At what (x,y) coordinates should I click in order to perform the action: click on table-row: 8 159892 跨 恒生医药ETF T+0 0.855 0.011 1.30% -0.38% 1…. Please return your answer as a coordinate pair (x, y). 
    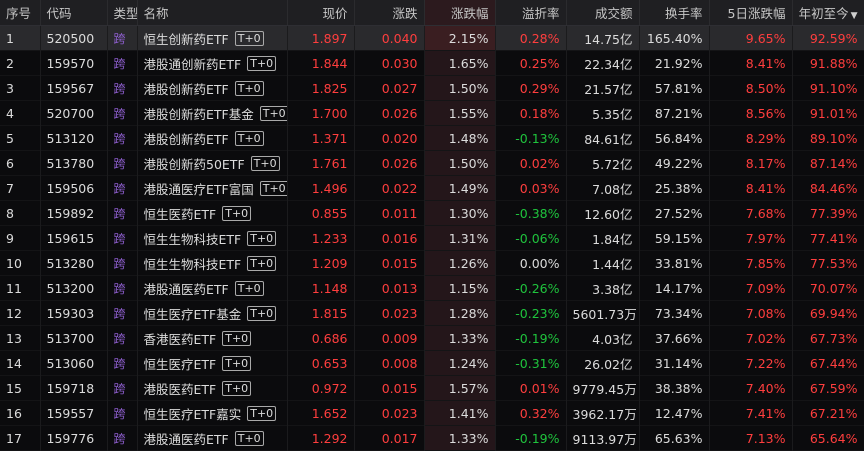
    Looking at the image, I should click on (432, 213).